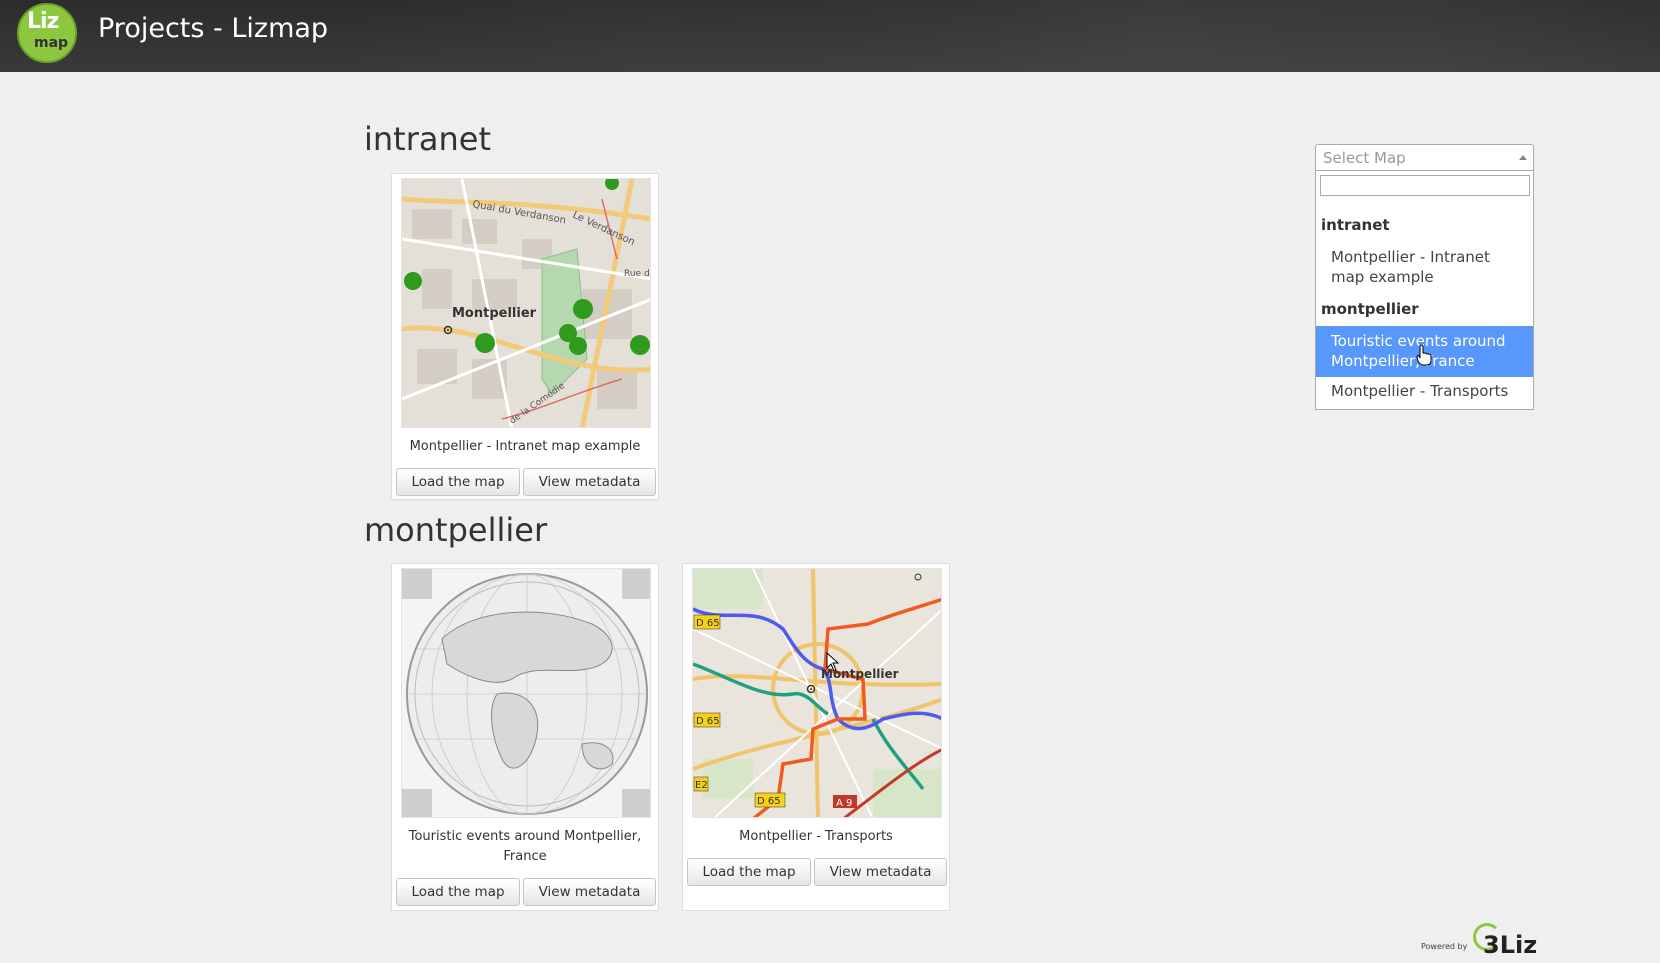  What do you see at coordinates (1444, 946) in the screenshot?
I see `powered-by-text: Powered by` at bounding box center [1444, 946].